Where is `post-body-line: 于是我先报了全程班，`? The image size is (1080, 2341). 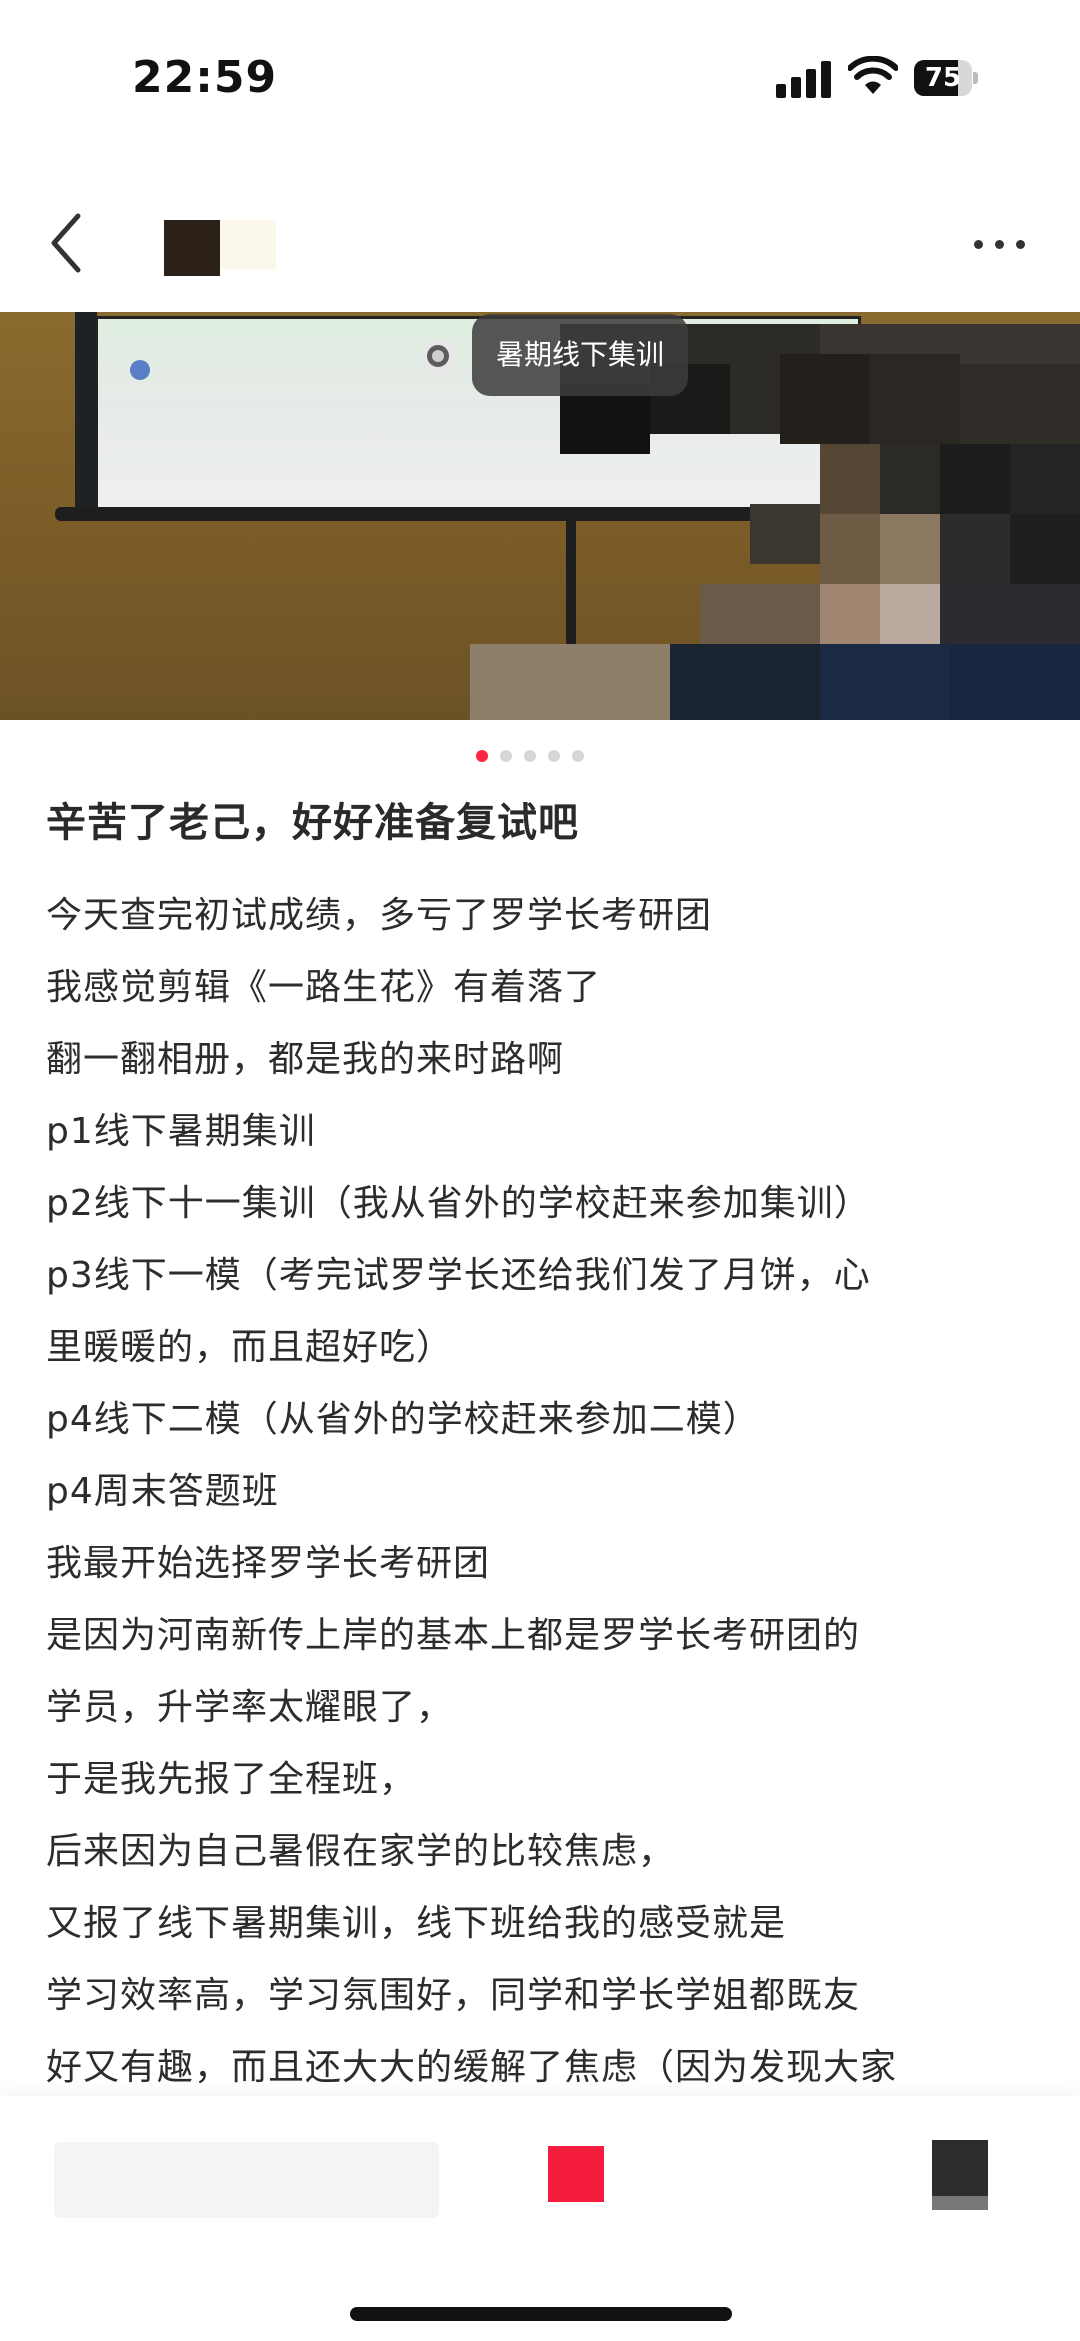 post-body-line: 于是我先报了全程班， is located at coordinates (231, 1779).